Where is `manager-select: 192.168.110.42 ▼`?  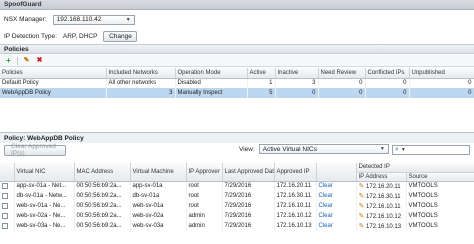 manager-select: 192.168.110.42 ▼ is located at coordinates (93, 19).